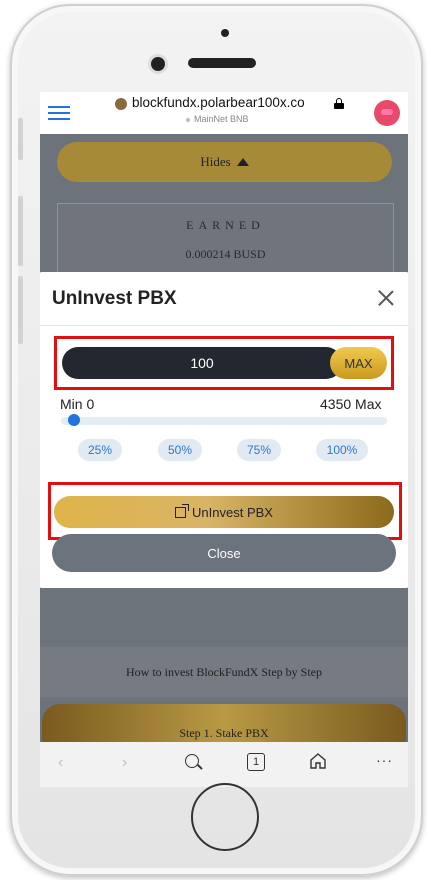 The height and width of the screenshot is (880, 431). Describe the element at coordinates (20, 139) in the screenshot. I see `volume-up-button` at that location.